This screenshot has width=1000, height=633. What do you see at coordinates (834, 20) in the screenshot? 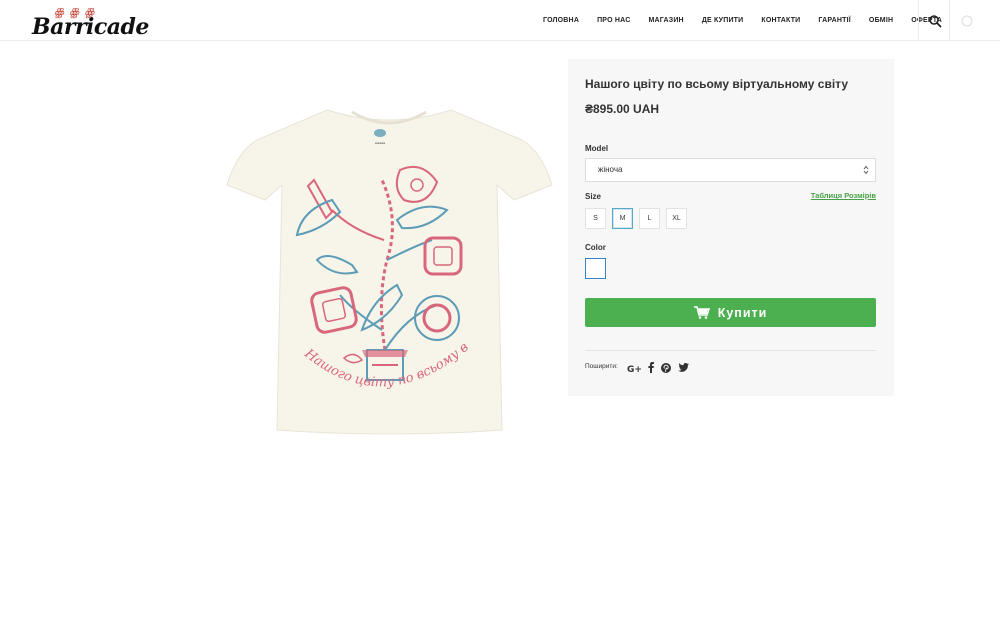
I see `nav-item-guarantees: Гарантії` at bounding box center [834, 20].